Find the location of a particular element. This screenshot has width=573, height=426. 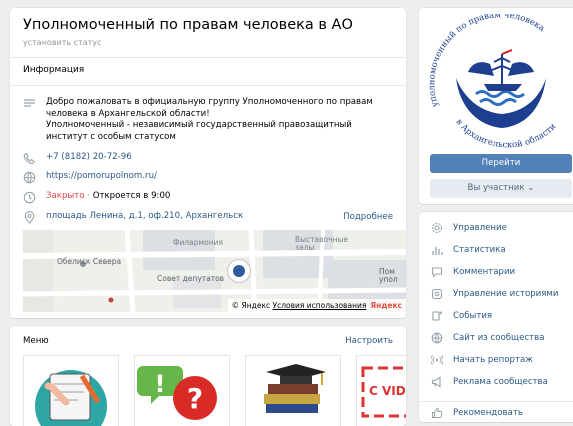

gear-icon is located at coordinates (437, 228).